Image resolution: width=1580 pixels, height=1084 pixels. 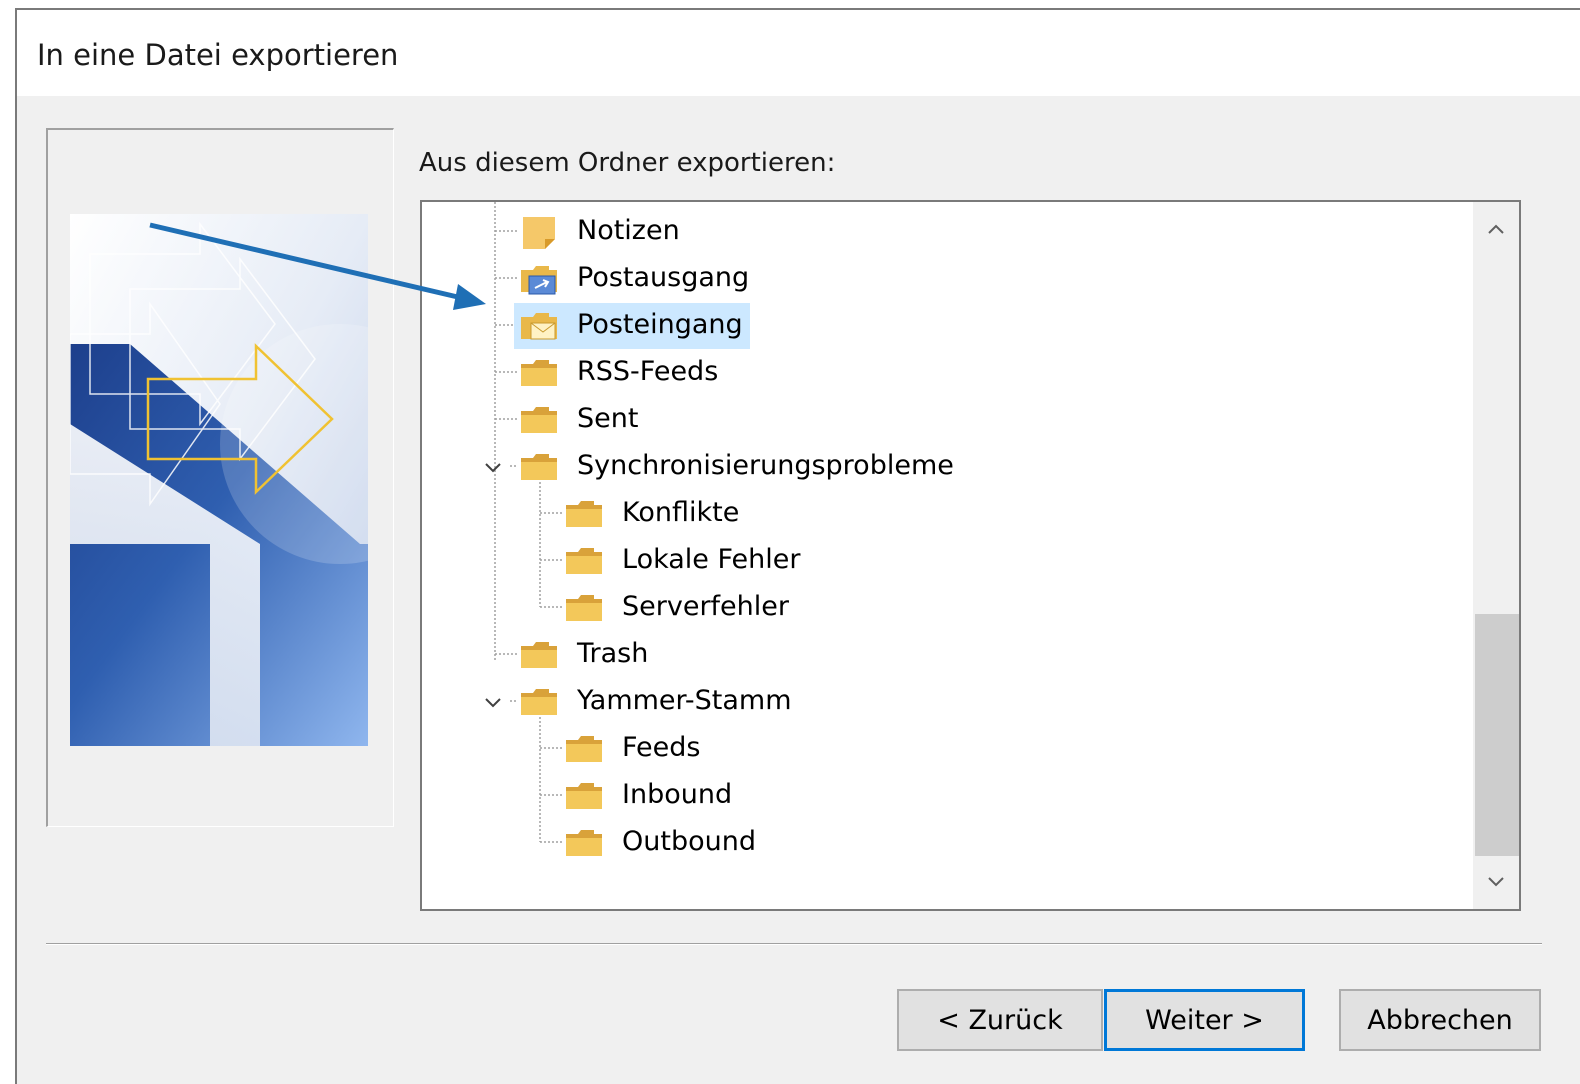 What do you see at coordinates (648, 371) in the screenshot?
I see `tree-item-label: RSS-Feeds` at bounding box center [648, 371].